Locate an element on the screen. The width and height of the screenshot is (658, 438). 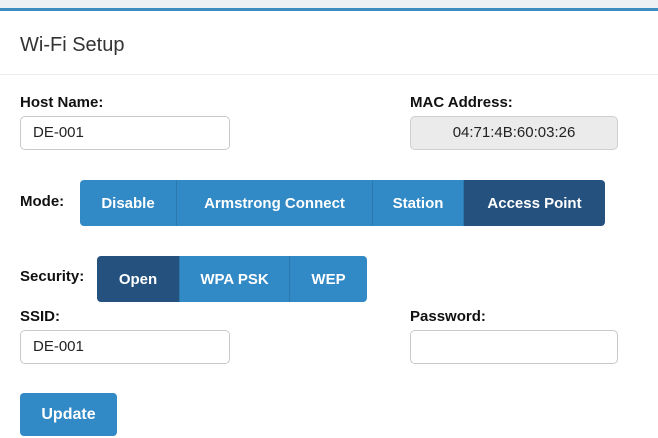
mac-address-field: 04:71:4B:60:03:26 is located at coordinates (514, 133).